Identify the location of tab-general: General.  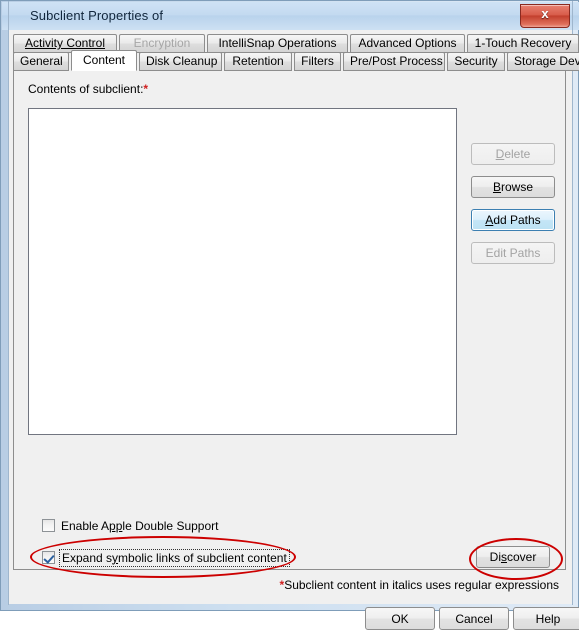
(41, 61).